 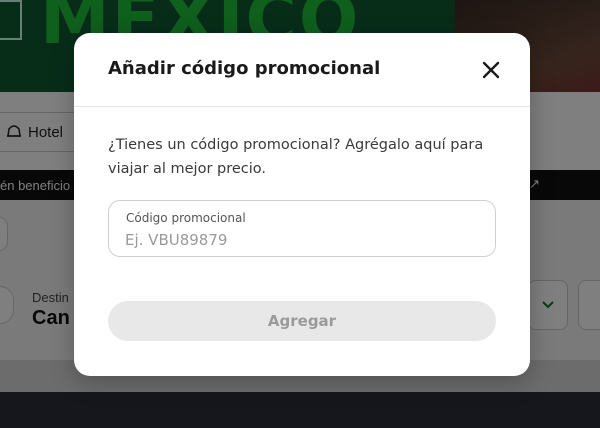 I want to click on close-icon, so click(x=491, y=70).